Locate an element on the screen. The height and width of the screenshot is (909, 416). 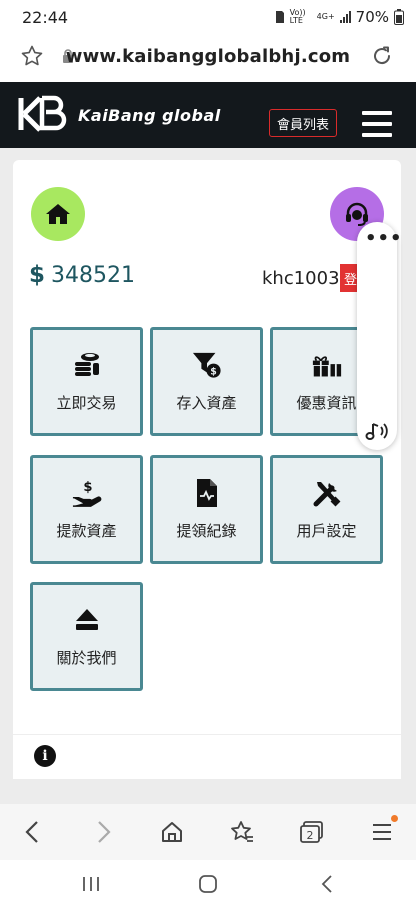
home-nav-icon is located at coordinates (208, 884).